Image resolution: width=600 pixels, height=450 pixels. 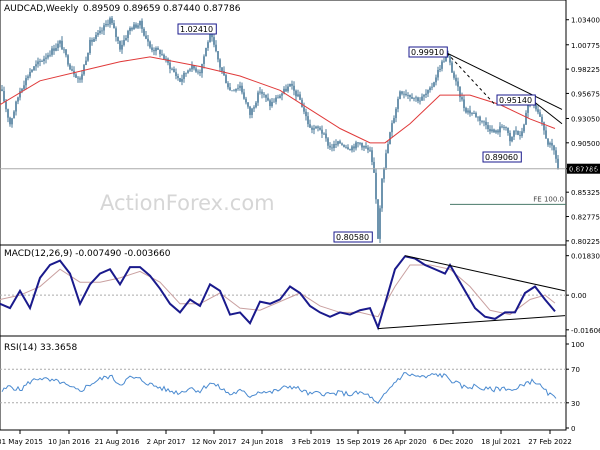 What do you see at coordinates (585, 170) in the screenshot?
I see `price-y-tick-label: 0.87786` at bounding box center [585, 170].